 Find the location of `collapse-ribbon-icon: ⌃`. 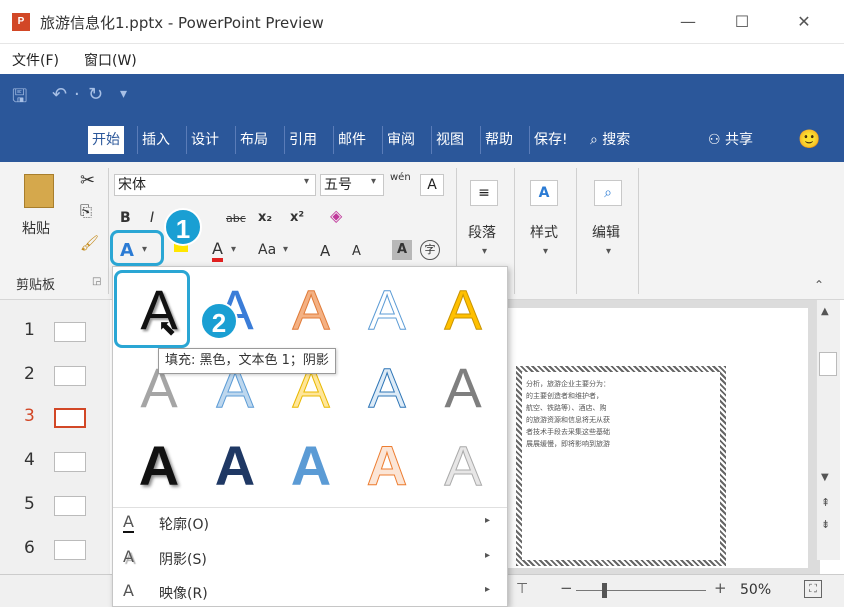

collapse-ribbon-icon: ⌃ is located at coordinates (819, 285).